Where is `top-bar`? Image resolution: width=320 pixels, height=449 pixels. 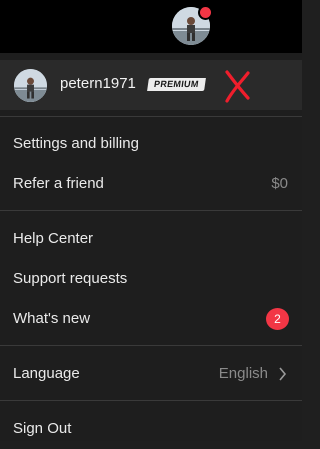 top-bar is located at coordinates (151, 26).